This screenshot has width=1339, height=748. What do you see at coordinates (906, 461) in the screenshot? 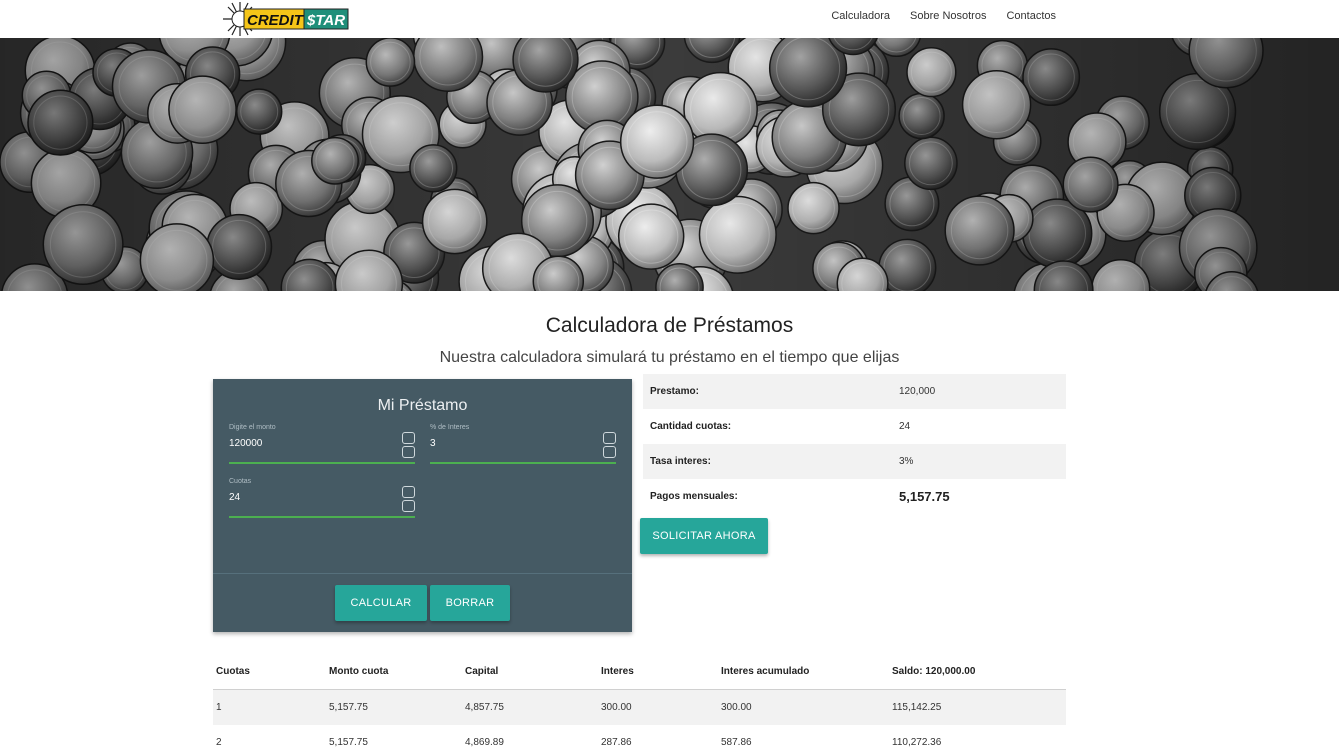
I see `summary-value: 3%` at bounding box center [906, 461].